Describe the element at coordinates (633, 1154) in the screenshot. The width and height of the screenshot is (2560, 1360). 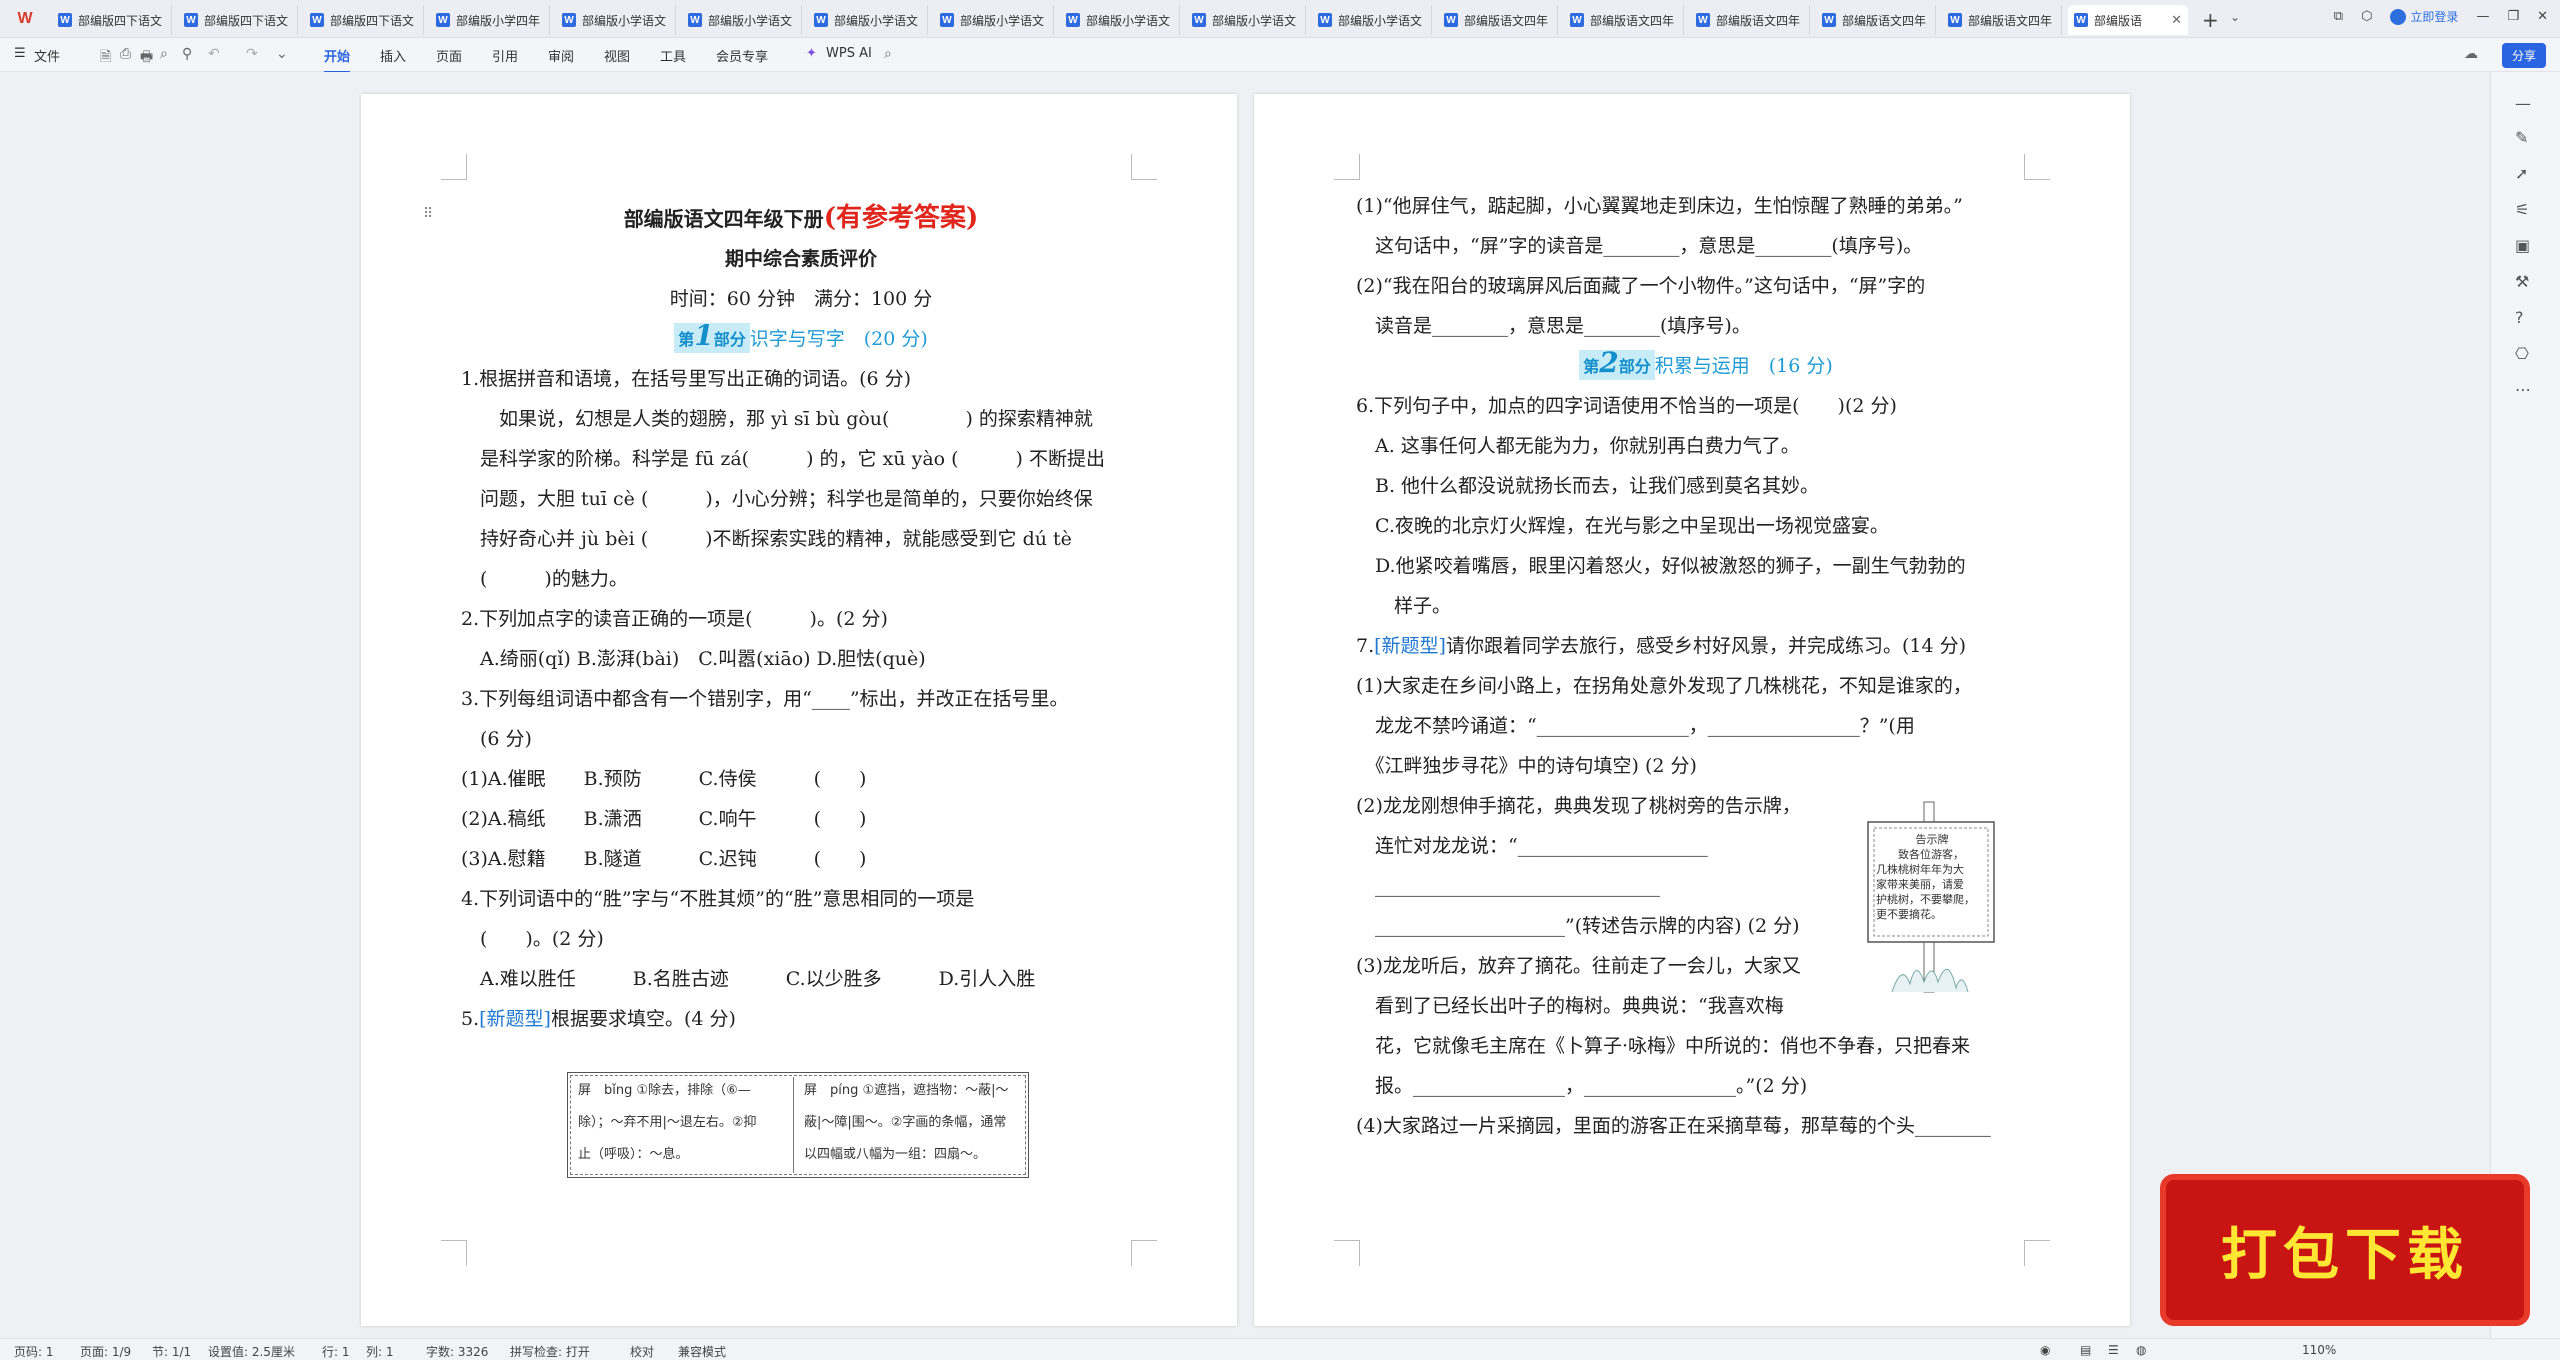
I see `dictionary-line: 止（呼吸）：～息。` at that location.